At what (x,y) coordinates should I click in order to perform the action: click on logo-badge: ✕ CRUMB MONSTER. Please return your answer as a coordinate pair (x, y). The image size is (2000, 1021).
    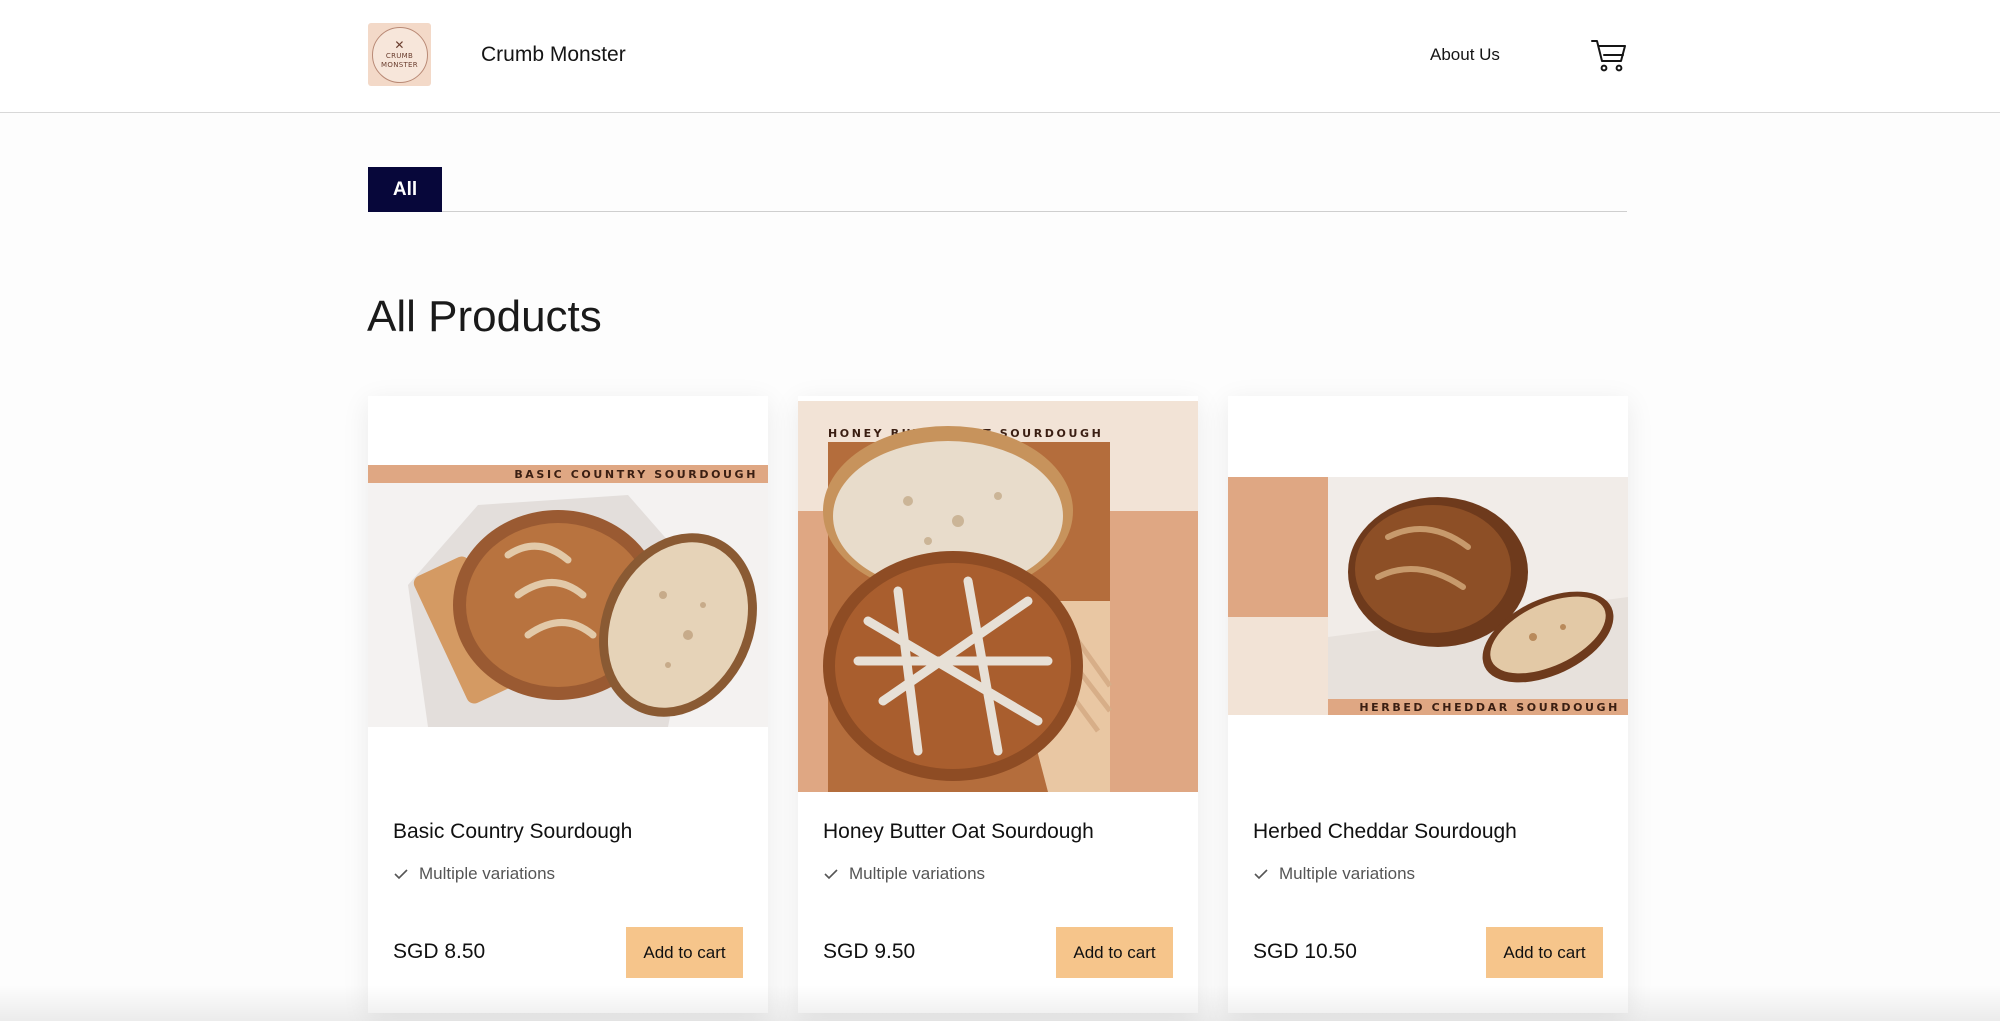
    Looking at the image, I should click on (399, 54).